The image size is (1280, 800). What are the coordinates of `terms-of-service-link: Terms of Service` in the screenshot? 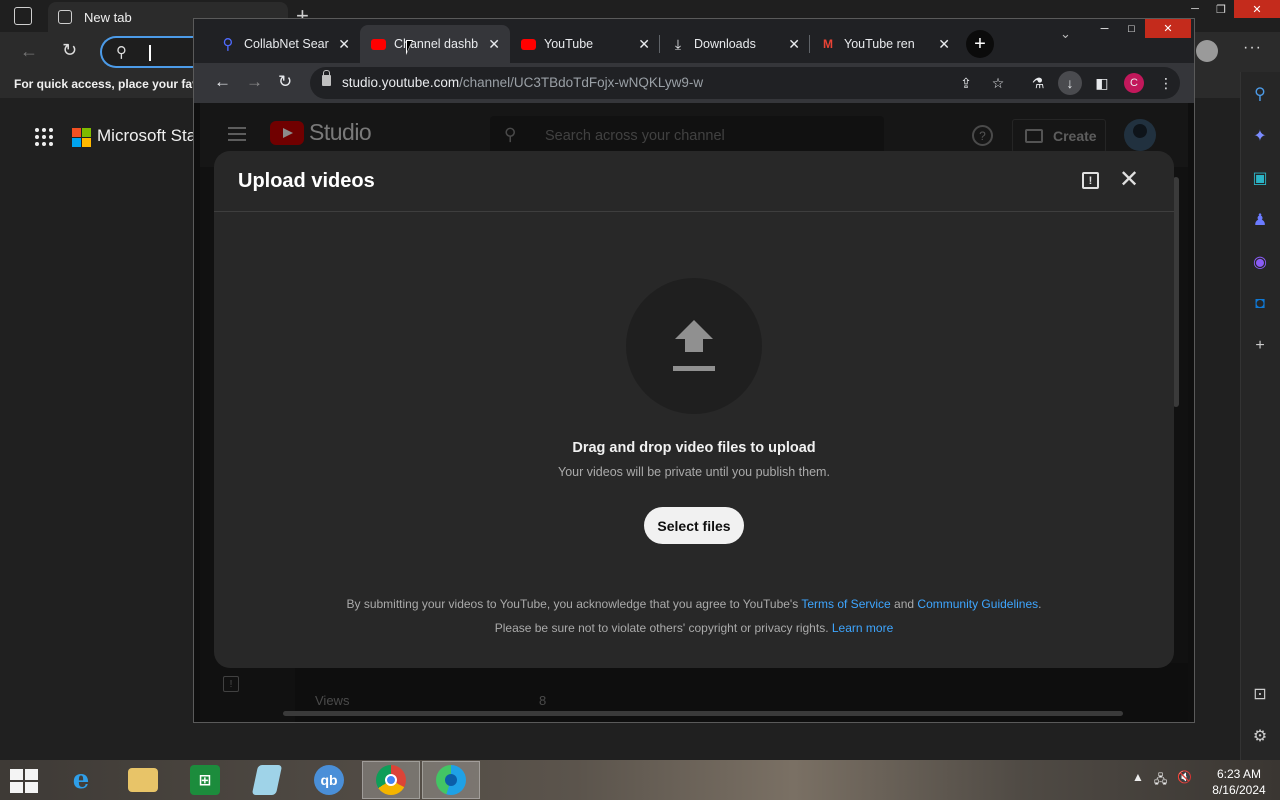 It's located at (845, 604).